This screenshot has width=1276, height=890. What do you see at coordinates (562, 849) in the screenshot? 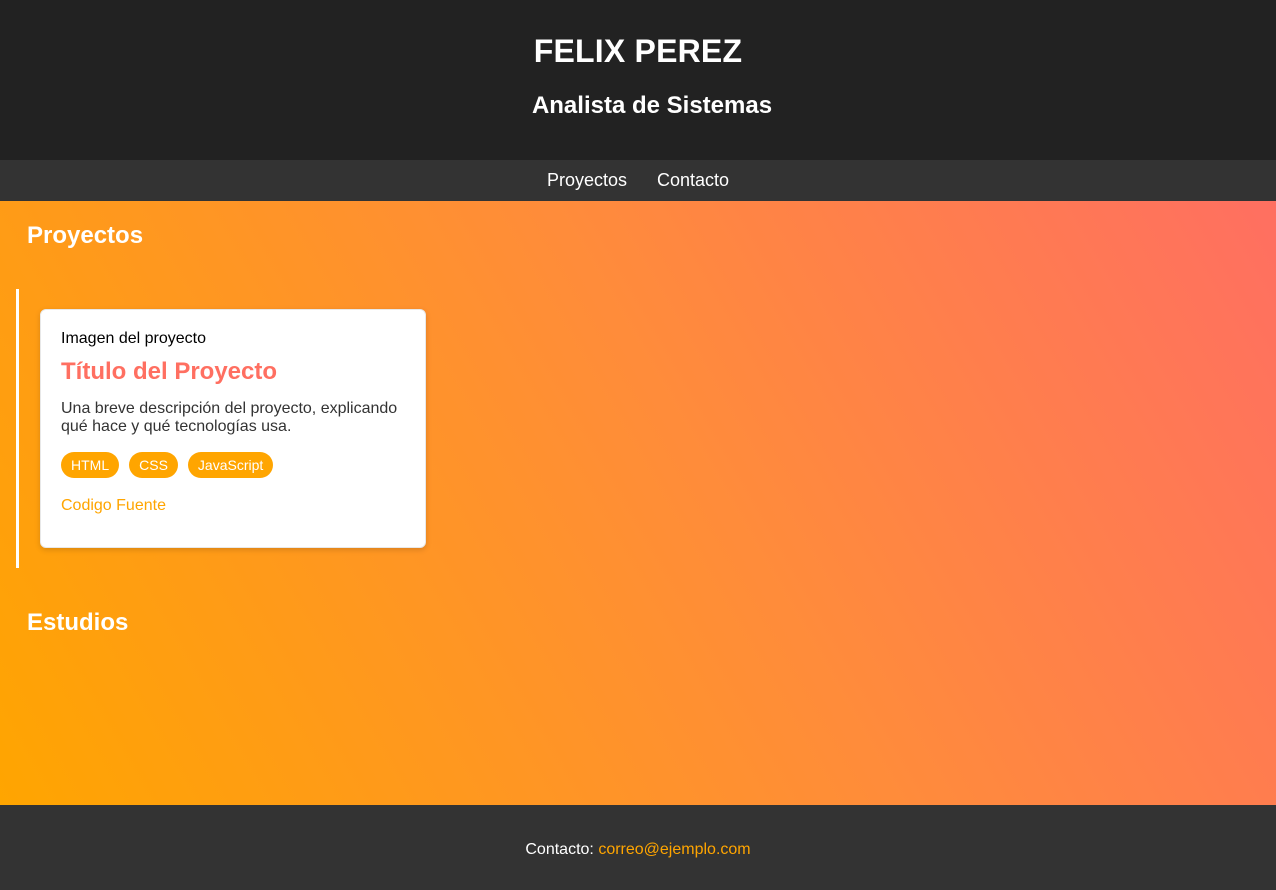
I see `footer-label: Contacto:` at bounding box center [562, 849].